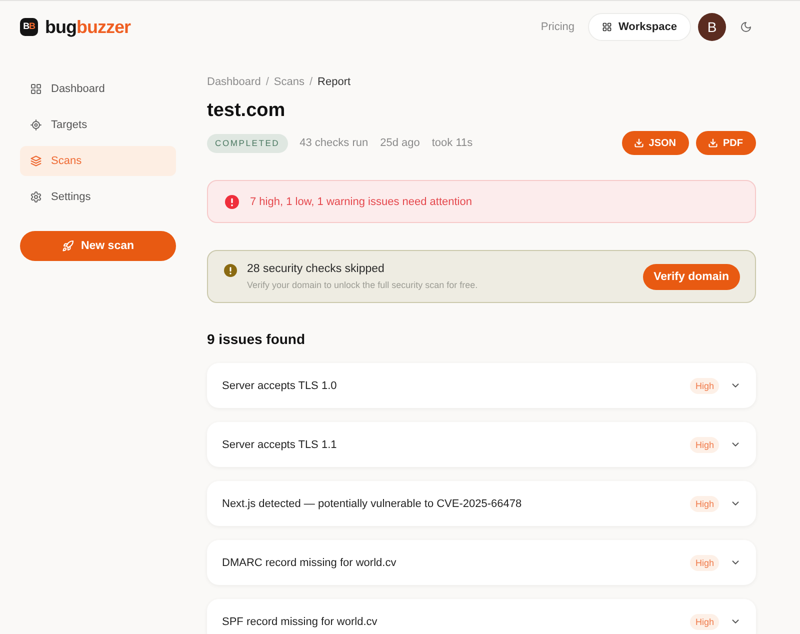 Image resolution: width=800 pixels, height=634 pixels. What do you see at coordinates (361, 202) in the screenshot?
I see `alert-text: 7 high, 1 low, 1 warning issues need attention` at bounding box center [361, 202].